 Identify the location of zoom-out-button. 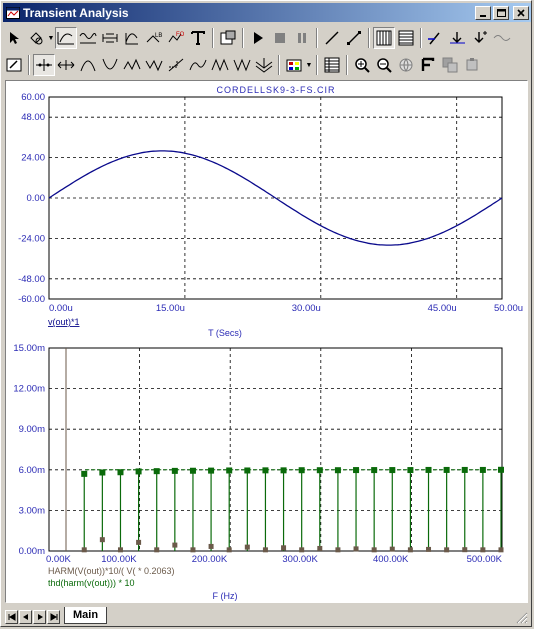
(384, 65).